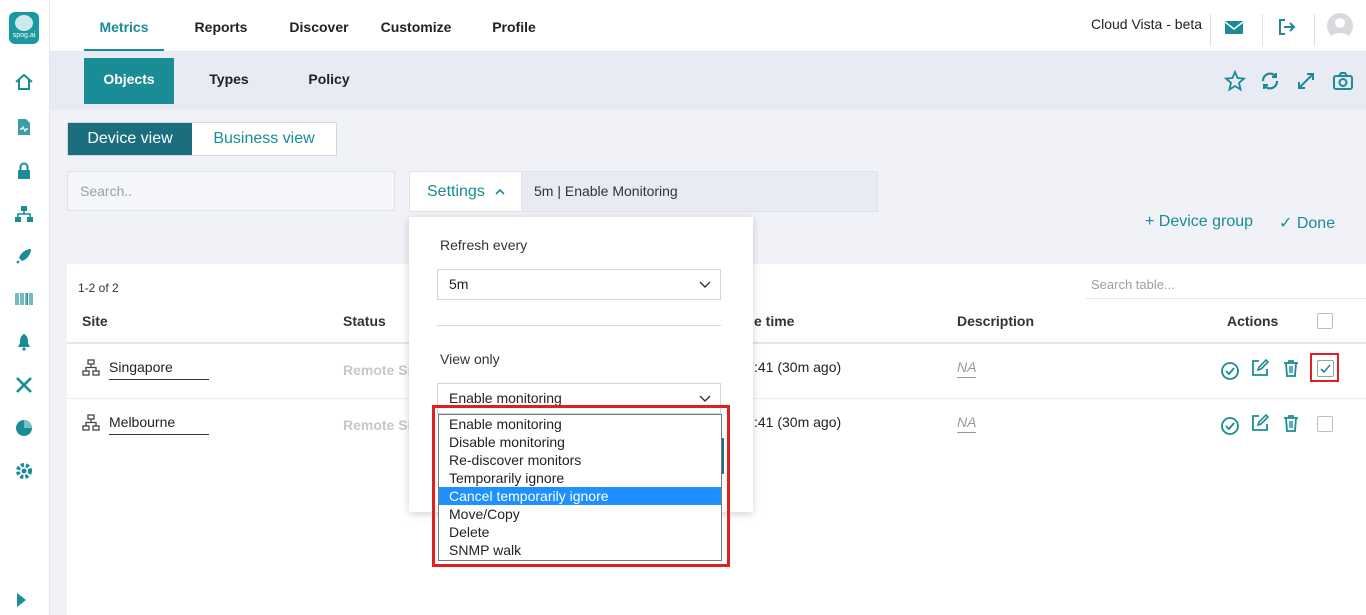 Image resolution: width=1366 pixels, height=615 pixels. Describe the element at coordinates (24, 342) in the screenshot. I see `alert-bell-icon` at that location.